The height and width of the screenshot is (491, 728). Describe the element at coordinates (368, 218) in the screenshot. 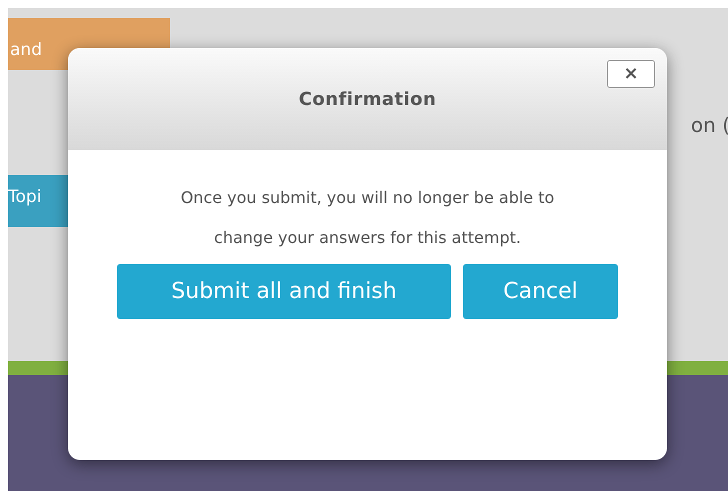

I see `confirmation-message: Once you submit, you will no longer be able to change your answers for this attempt.` at that location.